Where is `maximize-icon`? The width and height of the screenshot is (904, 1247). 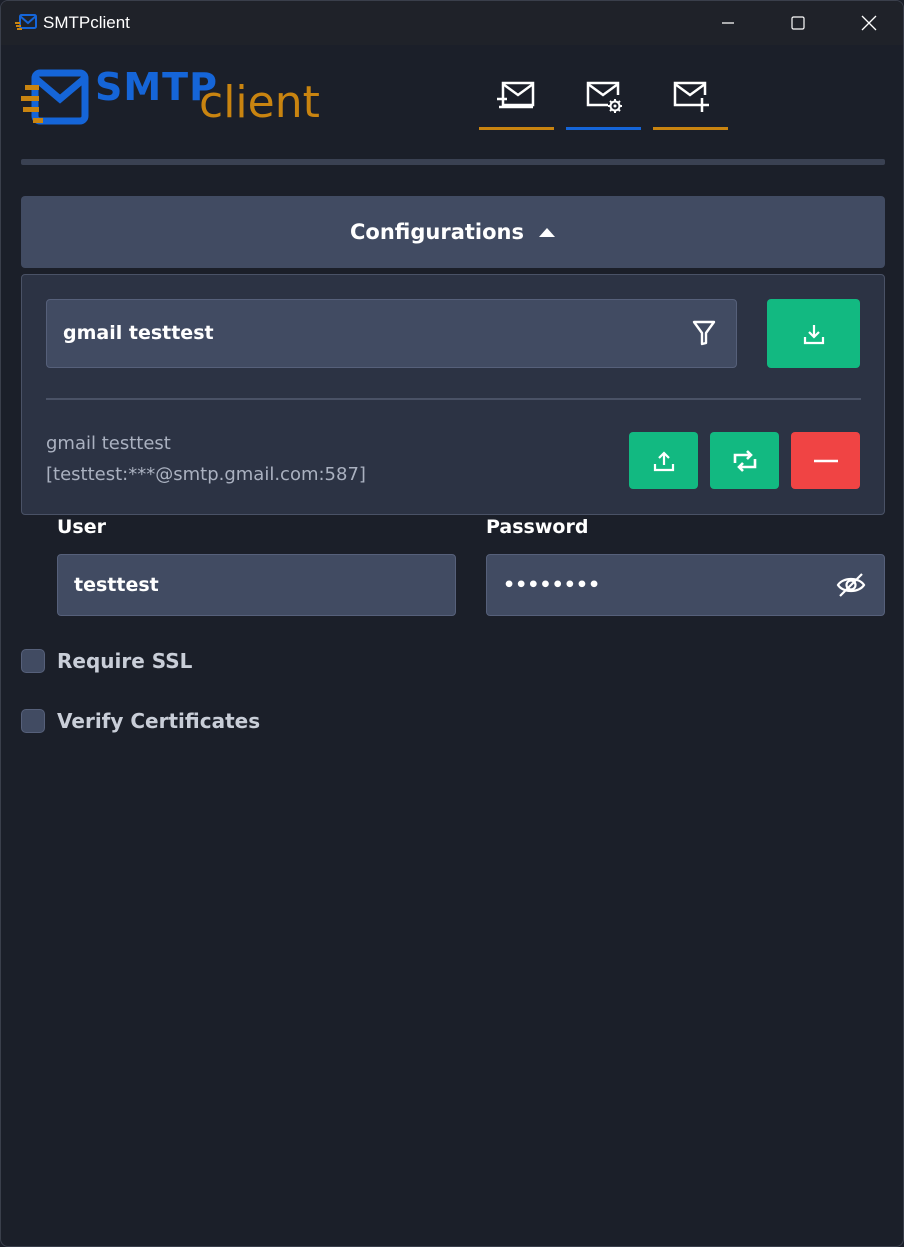 maximize-icon is located at coordinates (798, 23).